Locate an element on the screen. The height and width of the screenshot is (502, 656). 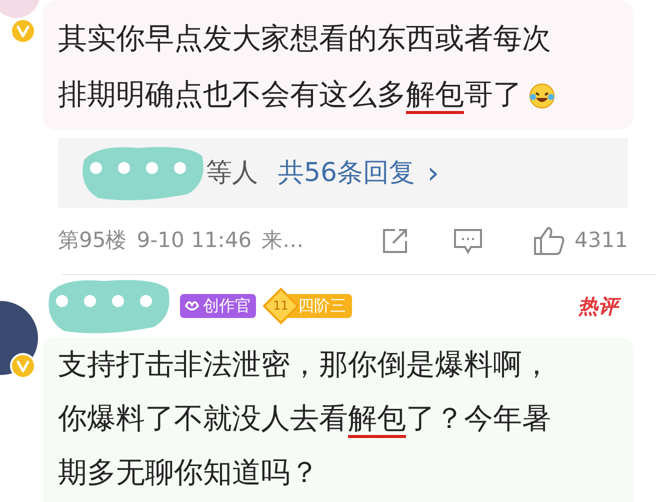
comment-icon is located at coordinates (467, 241).